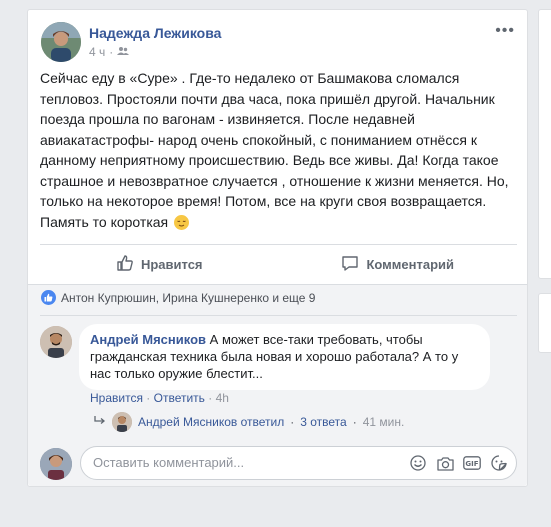  I want to click on post-options-icon: •••, so click(505, 31).